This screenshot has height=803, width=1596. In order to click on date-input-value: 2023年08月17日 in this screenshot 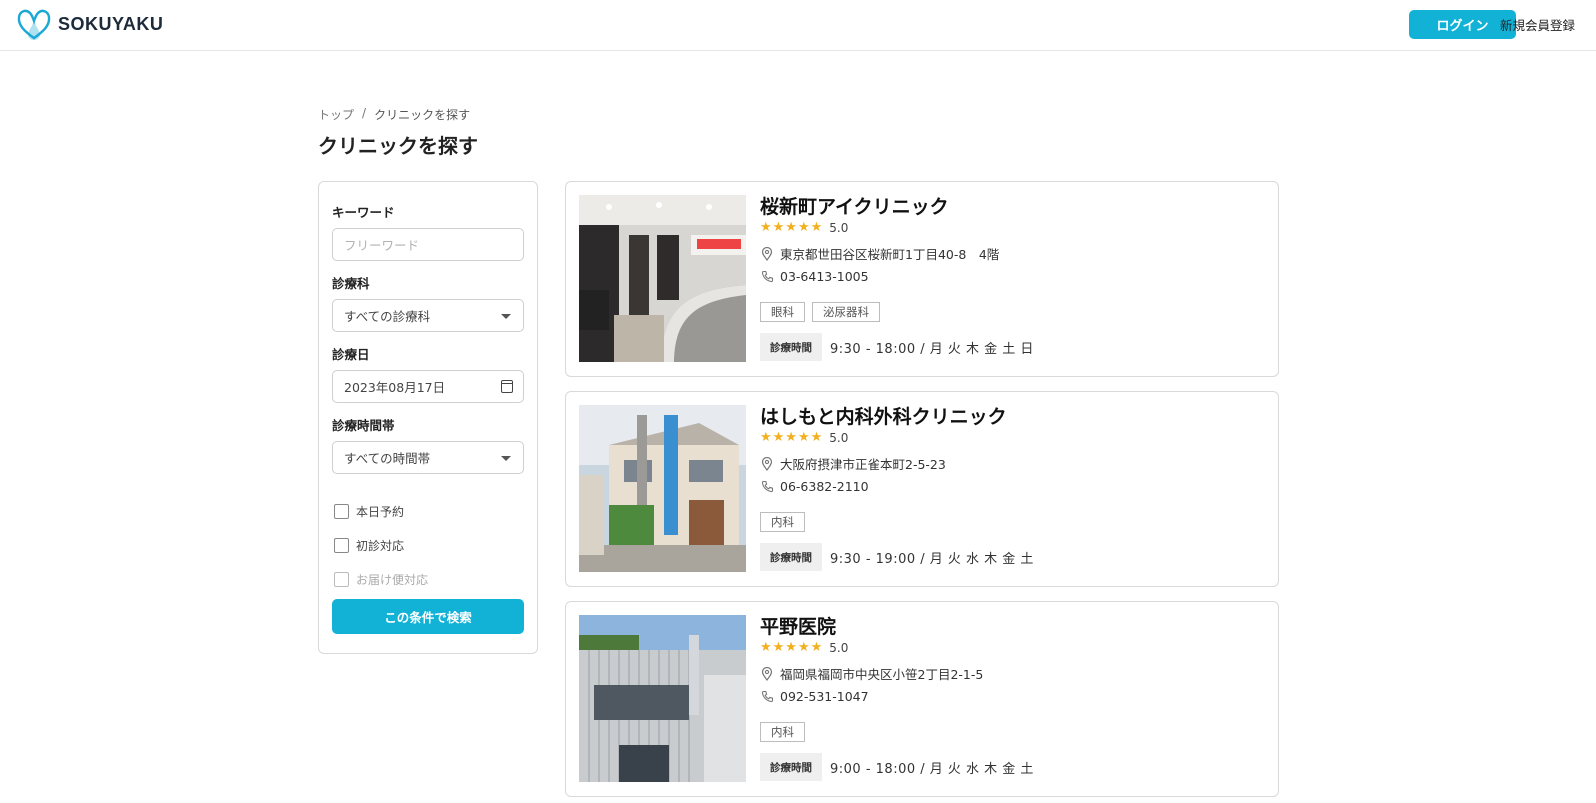, I will do `click(395, 387)`.